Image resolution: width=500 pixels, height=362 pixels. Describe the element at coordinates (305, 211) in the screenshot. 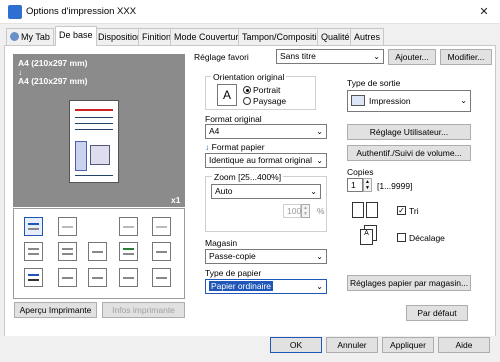

I see `zoom-spinner: ▲ ▼` at that location.